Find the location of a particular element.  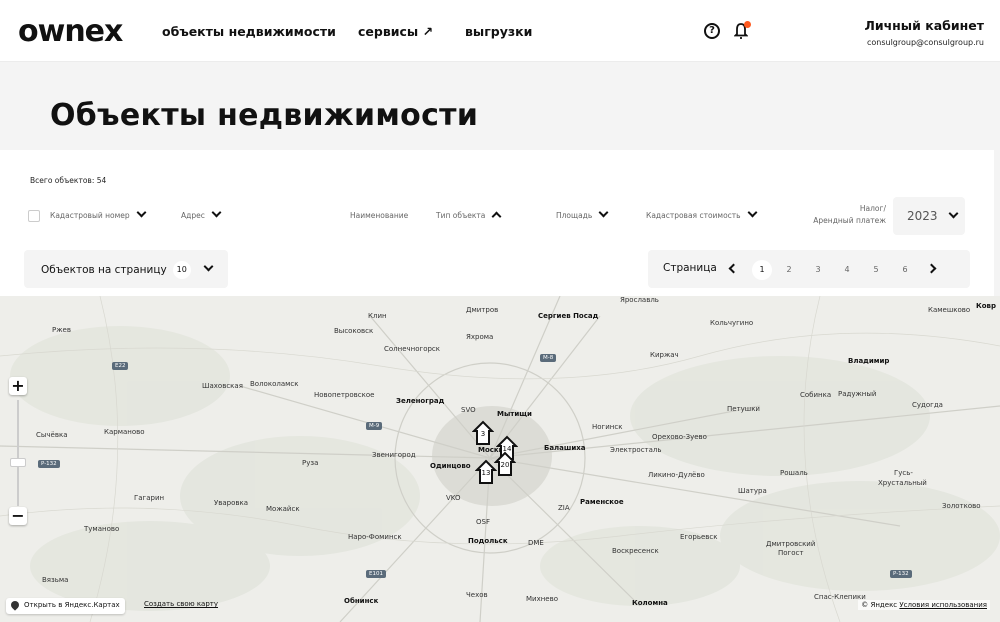

city-label: Коломна is located at coordinates (650, 603).